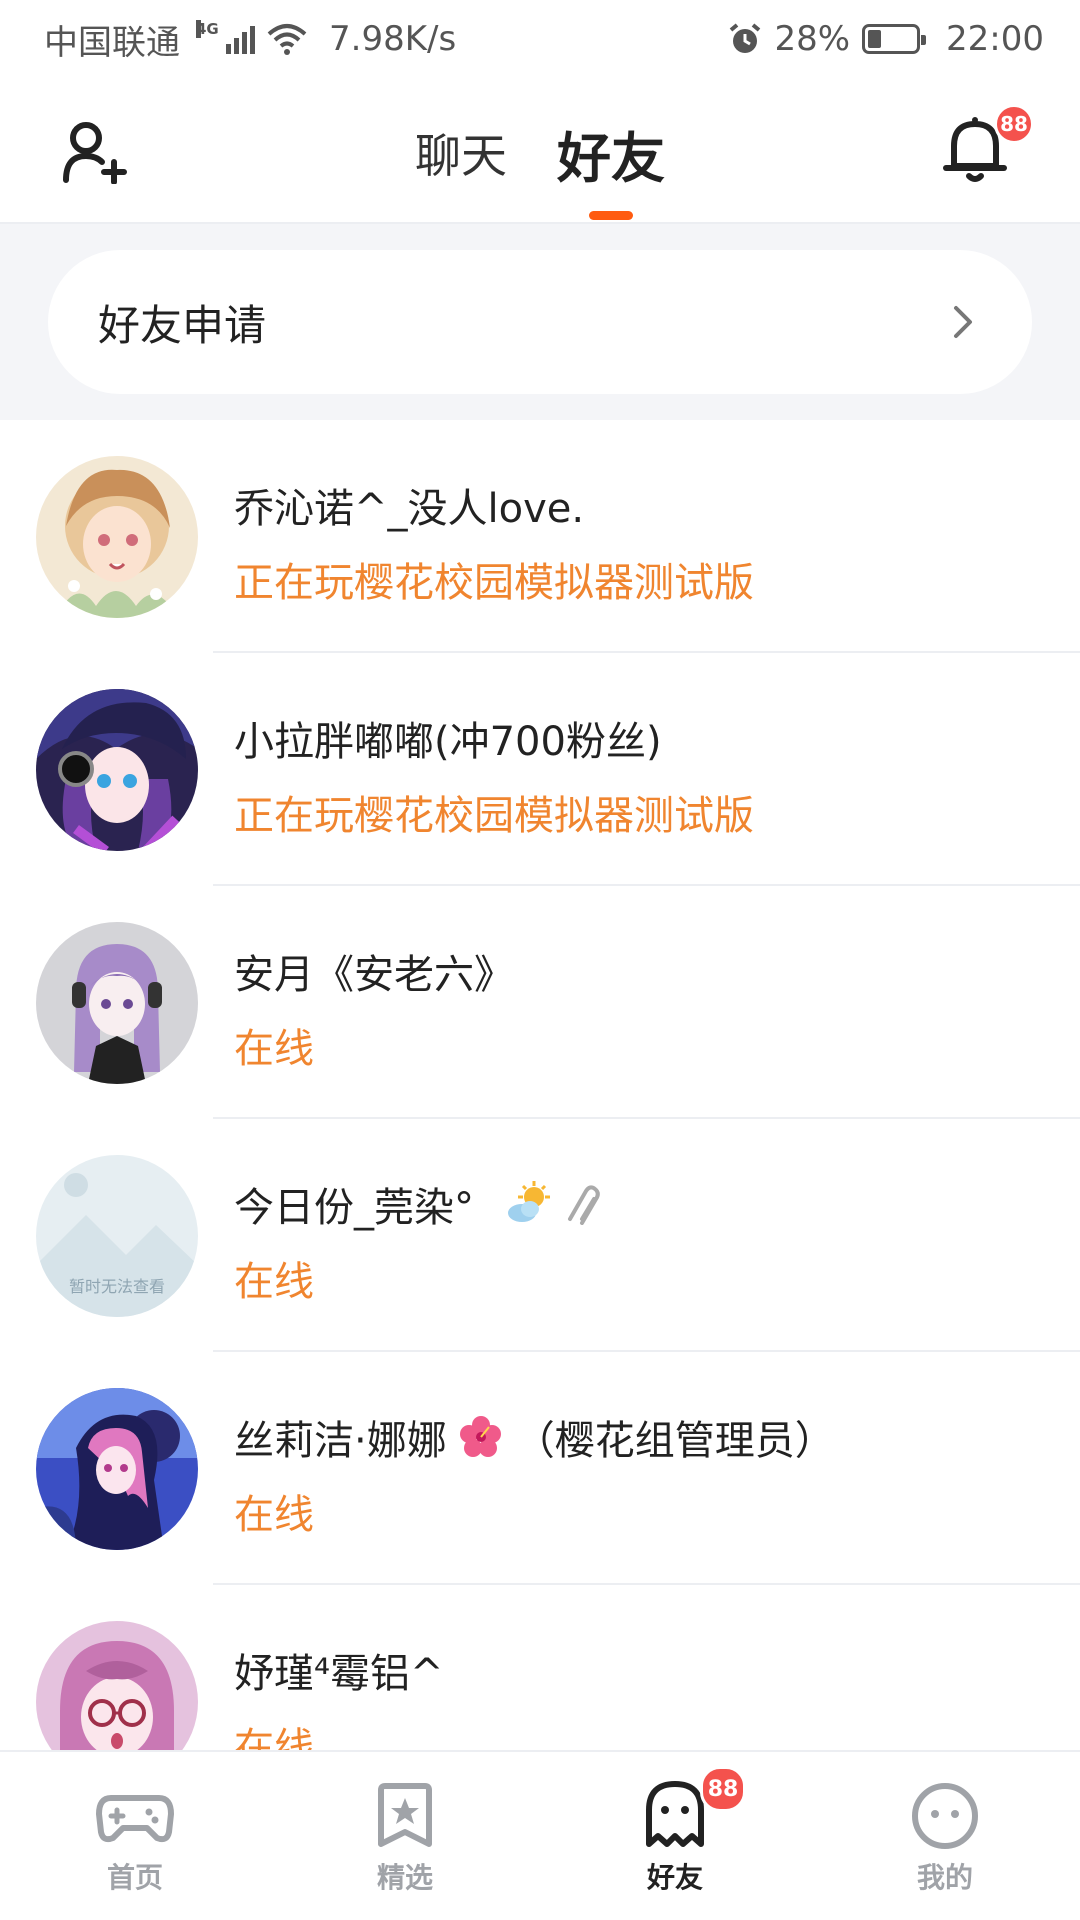 This screenshot has width=1080, height=1920. I want to click on notification-button: 88, so click(987, 145).